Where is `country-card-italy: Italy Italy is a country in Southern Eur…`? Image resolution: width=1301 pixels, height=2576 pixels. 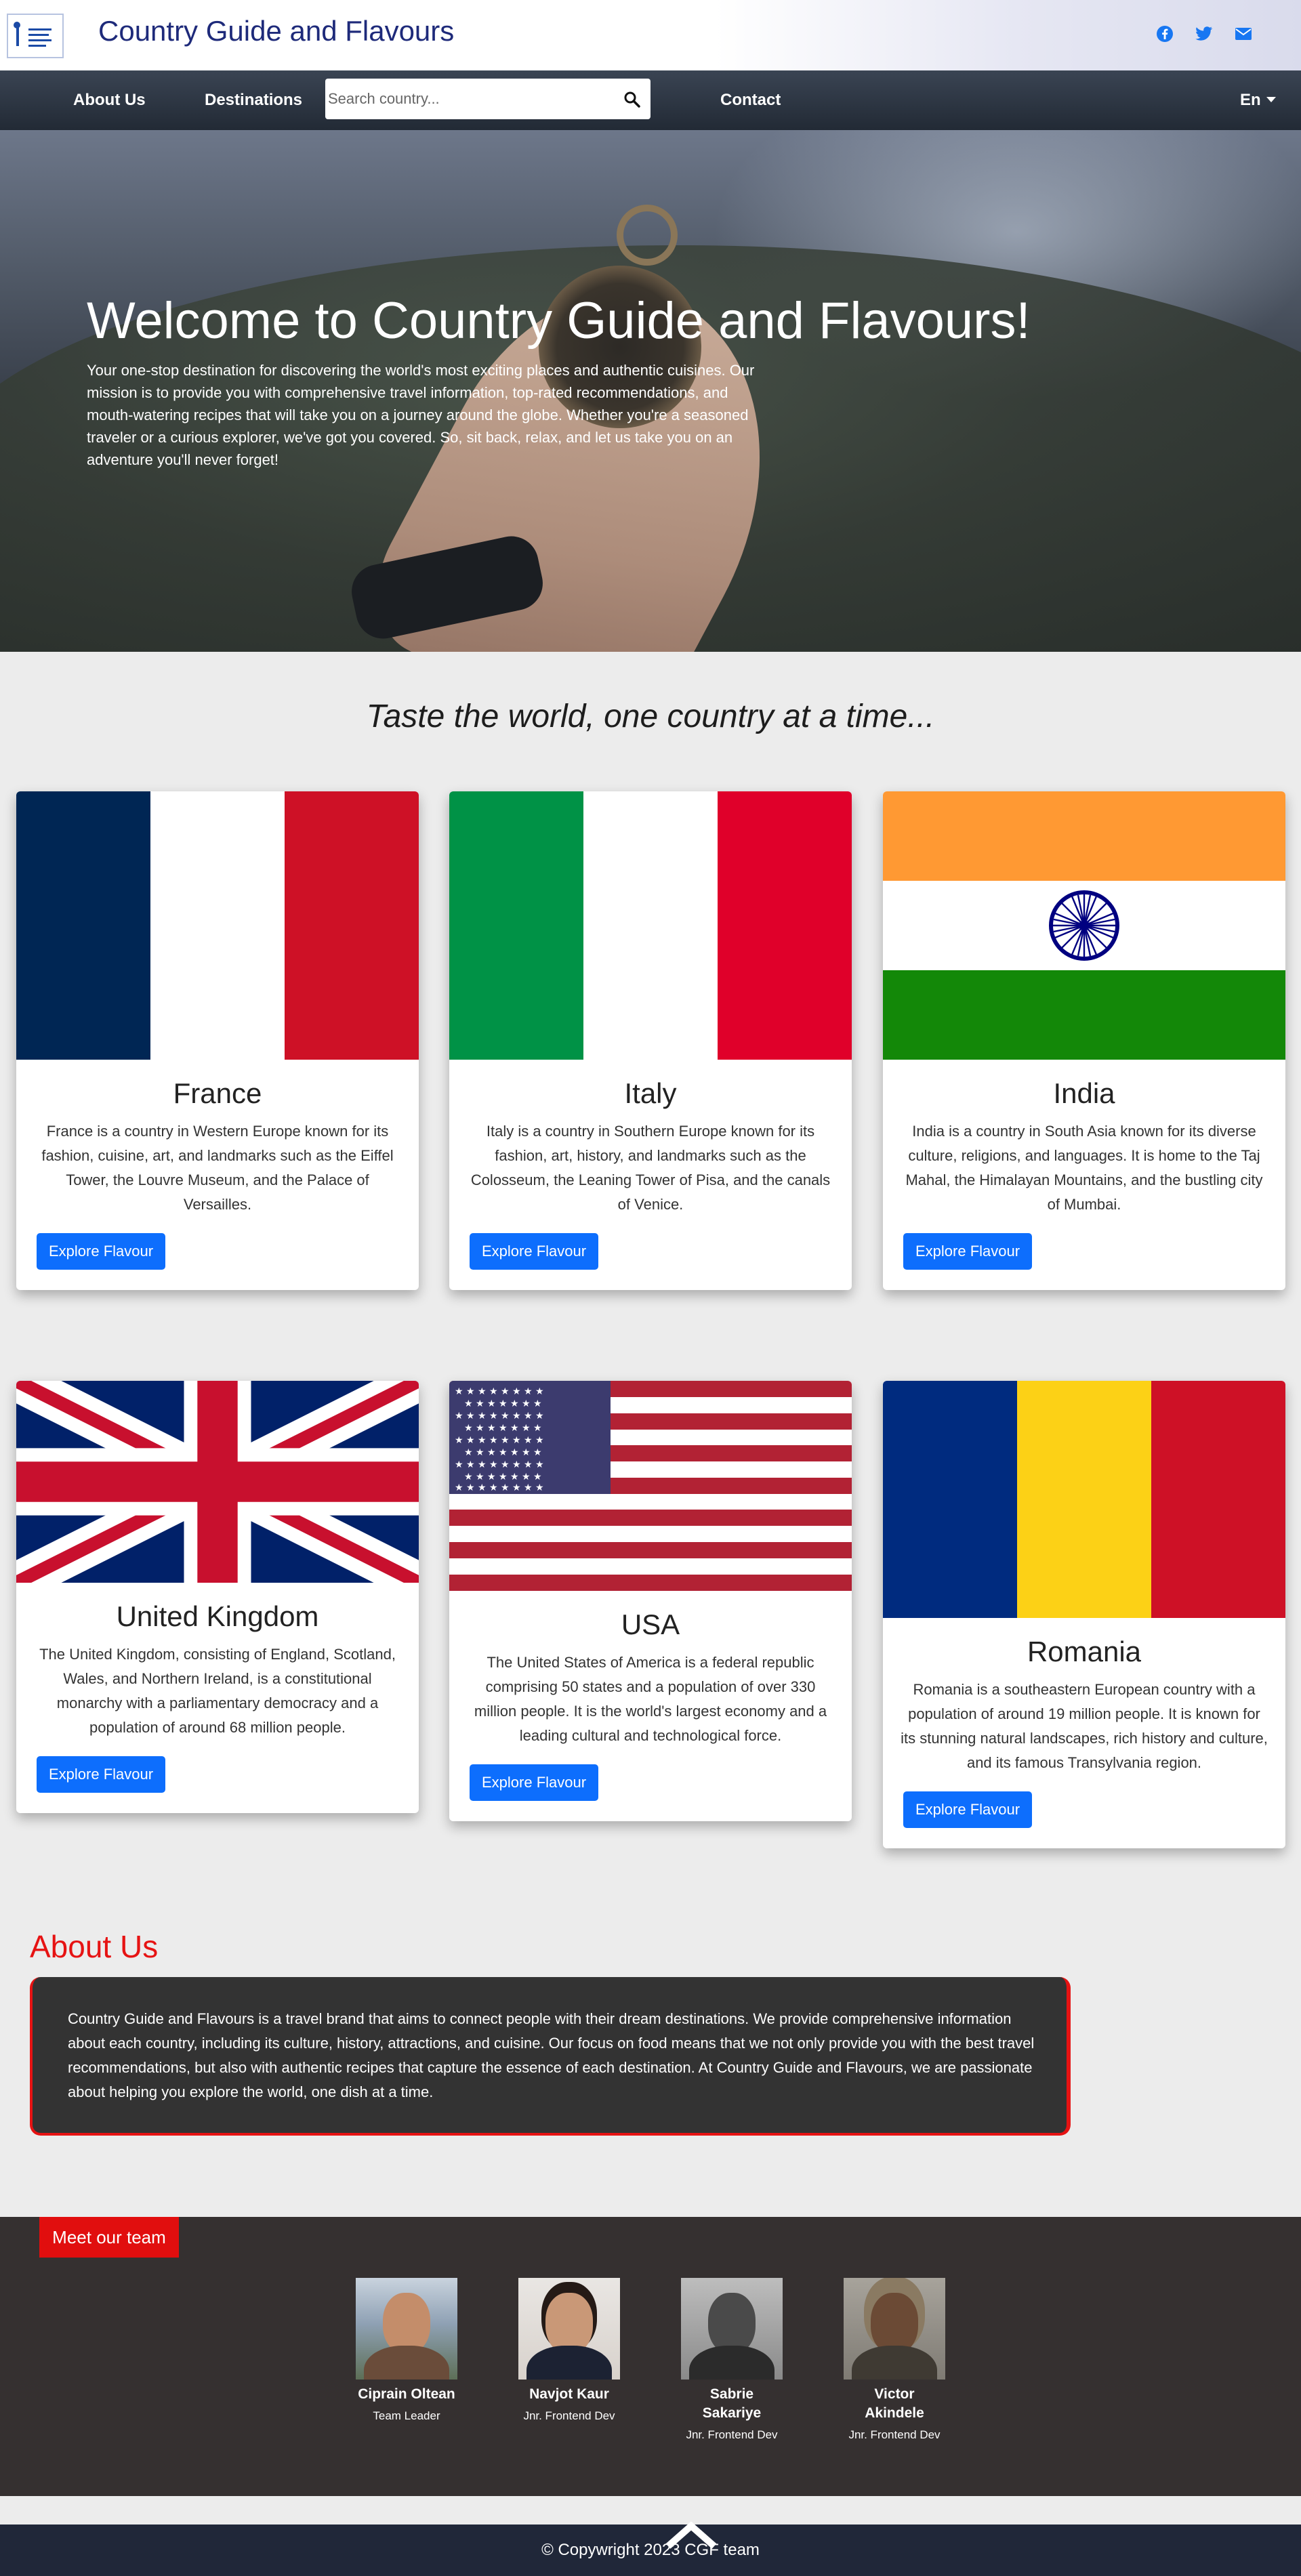 country-card-italy: Italy Italy is a country in Southern Eur… is located at coordinates (650, 1040).